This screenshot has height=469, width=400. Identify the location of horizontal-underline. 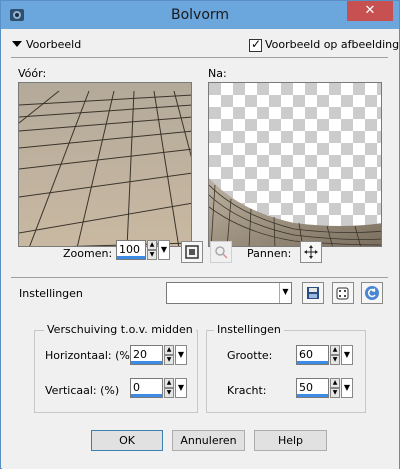
(146, 362).